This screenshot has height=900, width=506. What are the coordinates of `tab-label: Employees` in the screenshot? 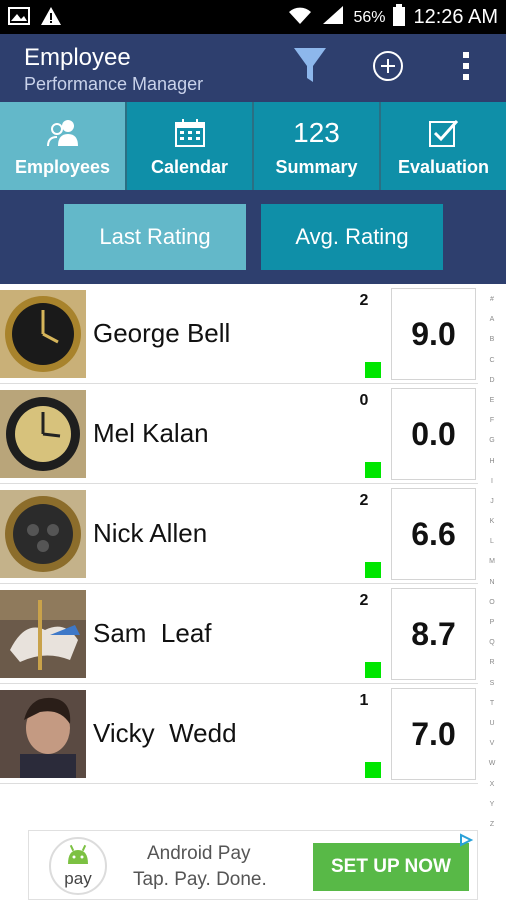 It's located at (62, 166).